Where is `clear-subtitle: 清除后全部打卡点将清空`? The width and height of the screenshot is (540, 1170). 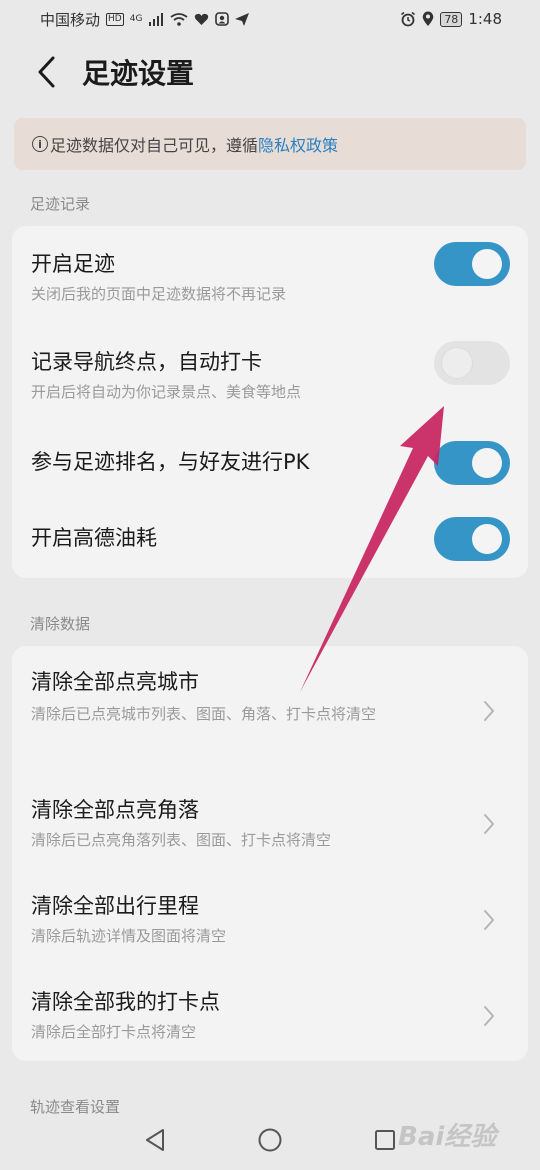 clear-subtitle: 清除后全部打卡点将清空 is located at coordinates (114, 1032).